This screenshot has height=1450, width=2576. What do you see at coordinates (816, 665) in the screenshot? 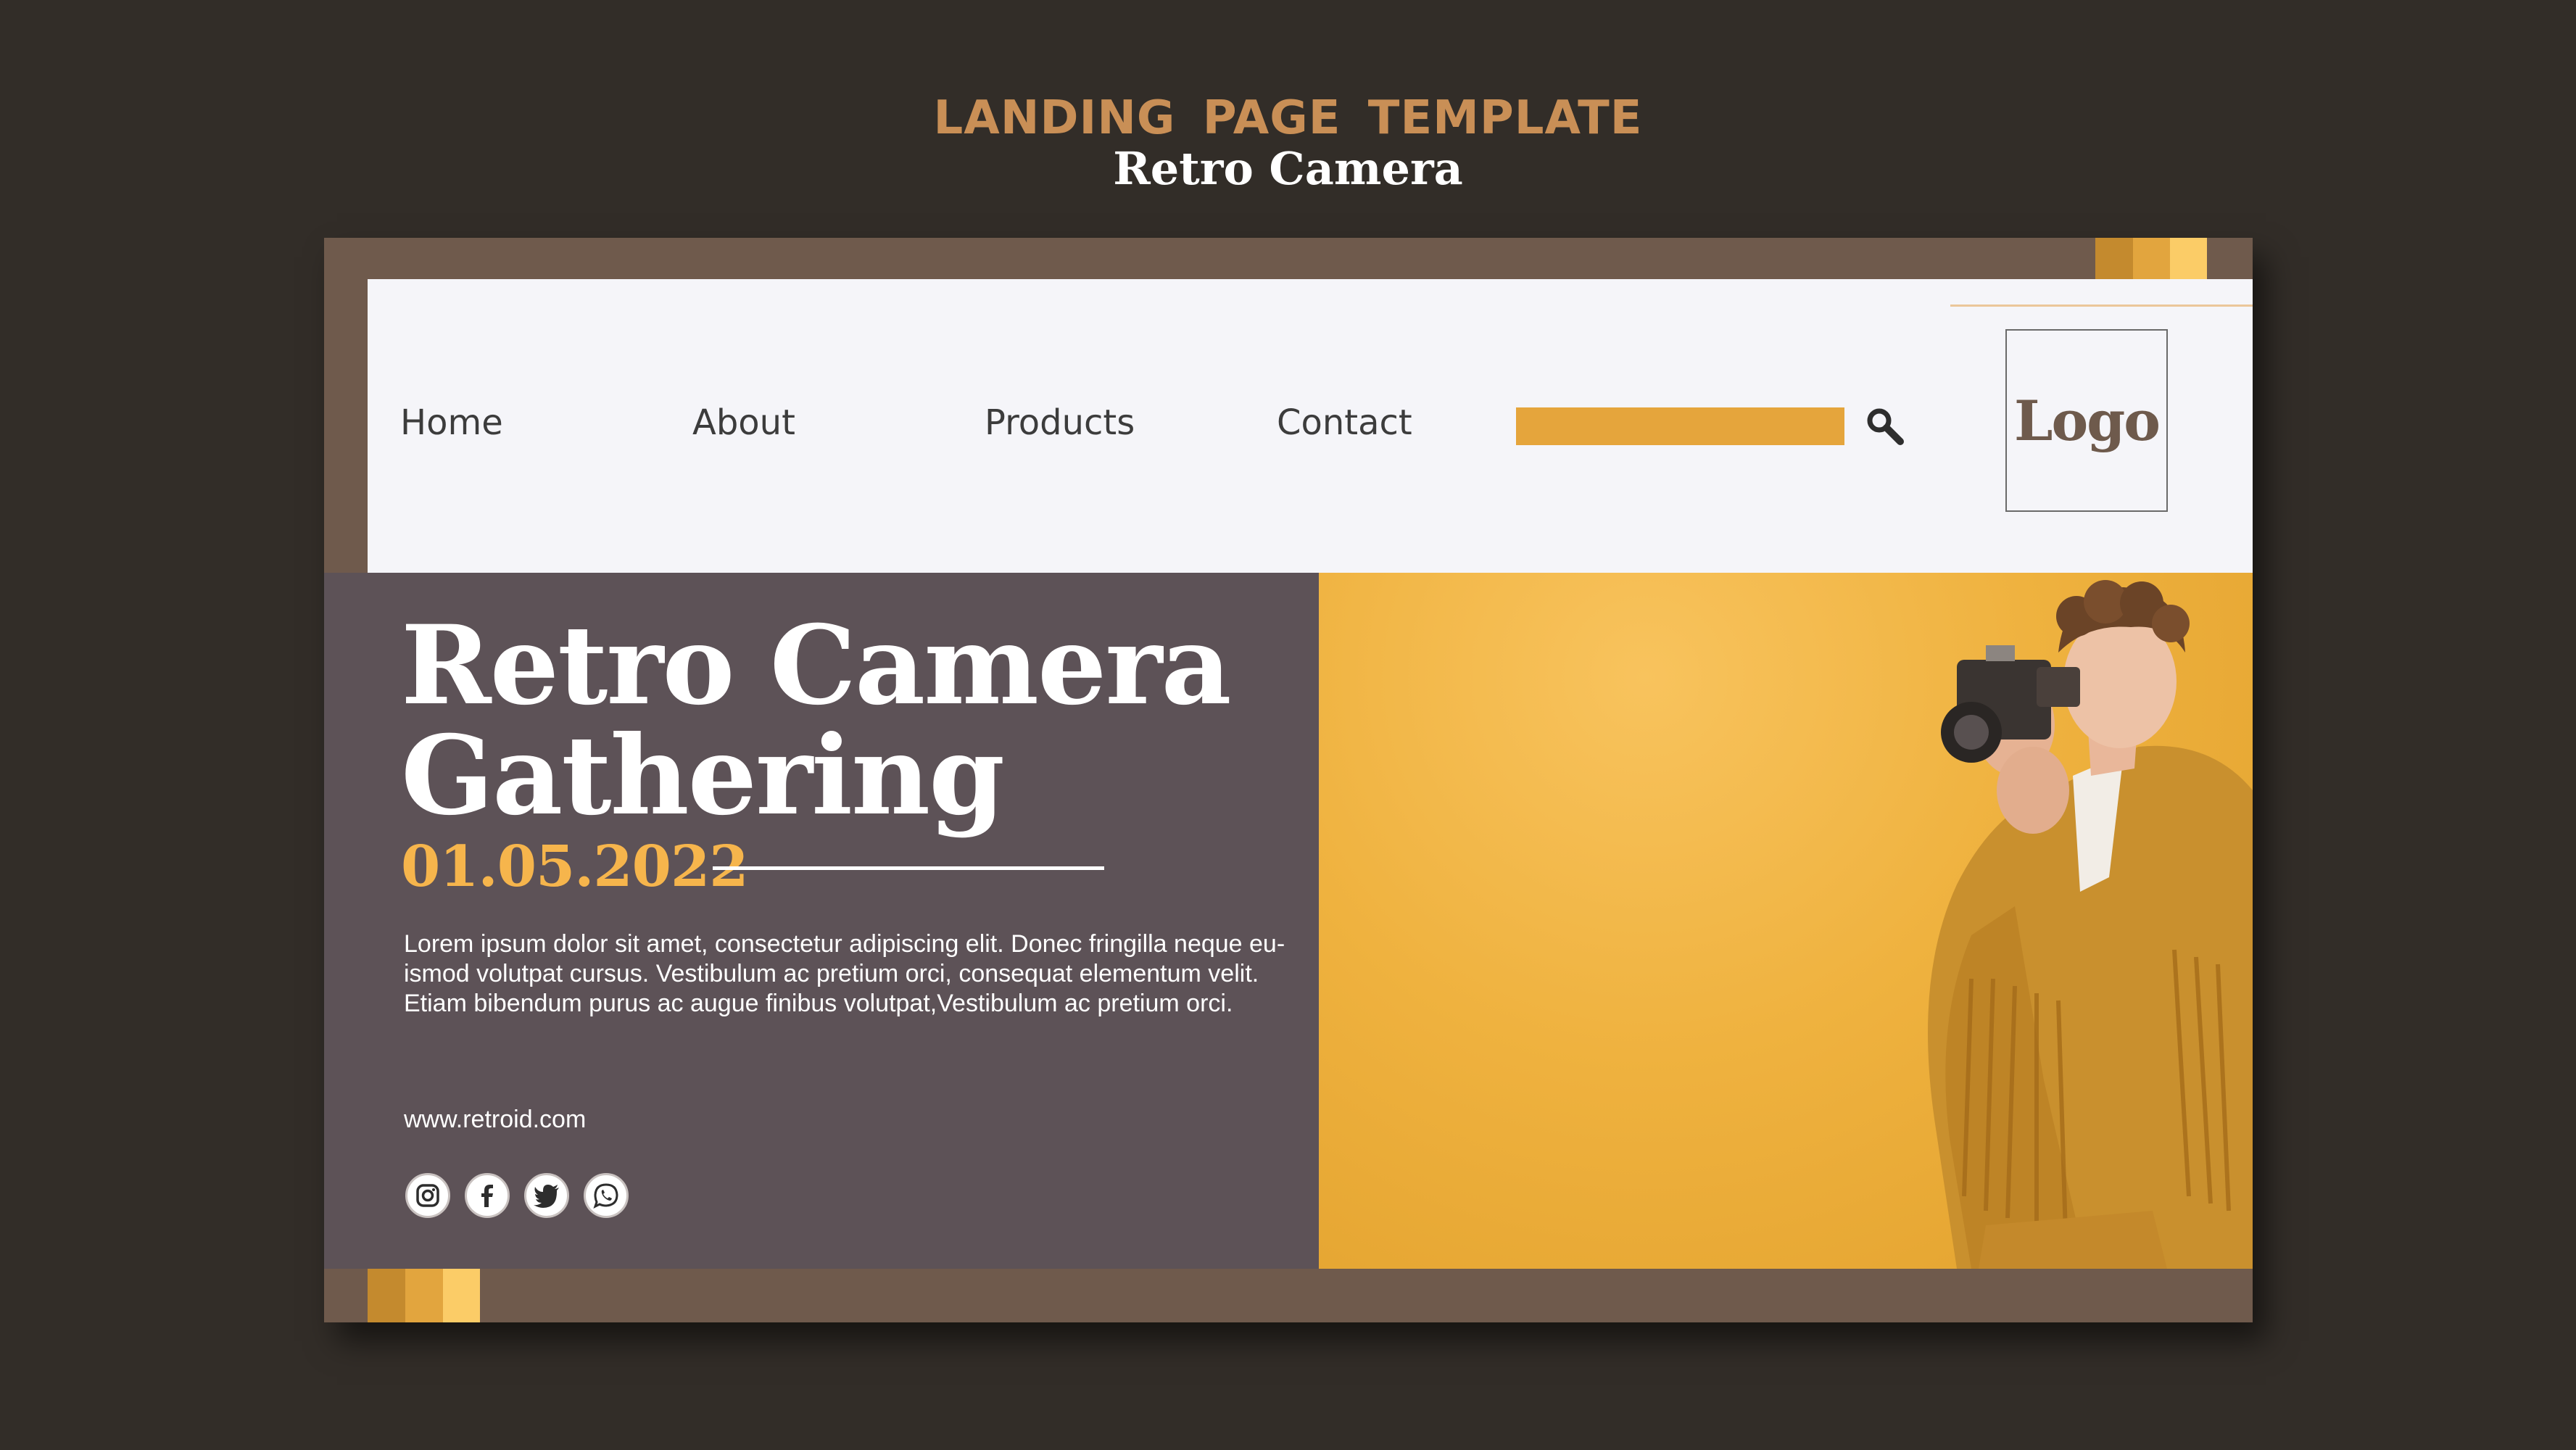
I see `hero-title-line: Retro Camera` at bounding box center [816, 665].